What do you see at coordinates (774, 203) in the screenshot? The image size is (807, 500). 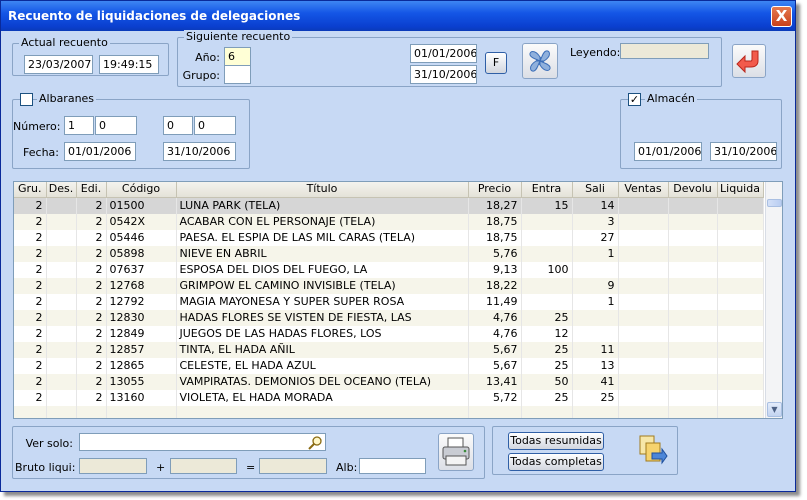 I see `scroll-thumb` at bounding box center [774, 203].